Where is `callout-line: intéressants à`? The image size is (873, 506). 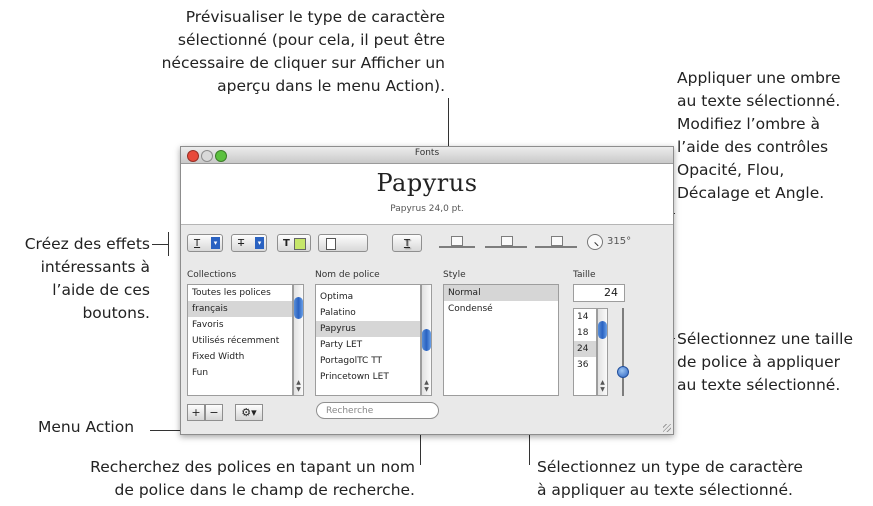
callout-line: intéressants à is located at coordinates (95, 267).